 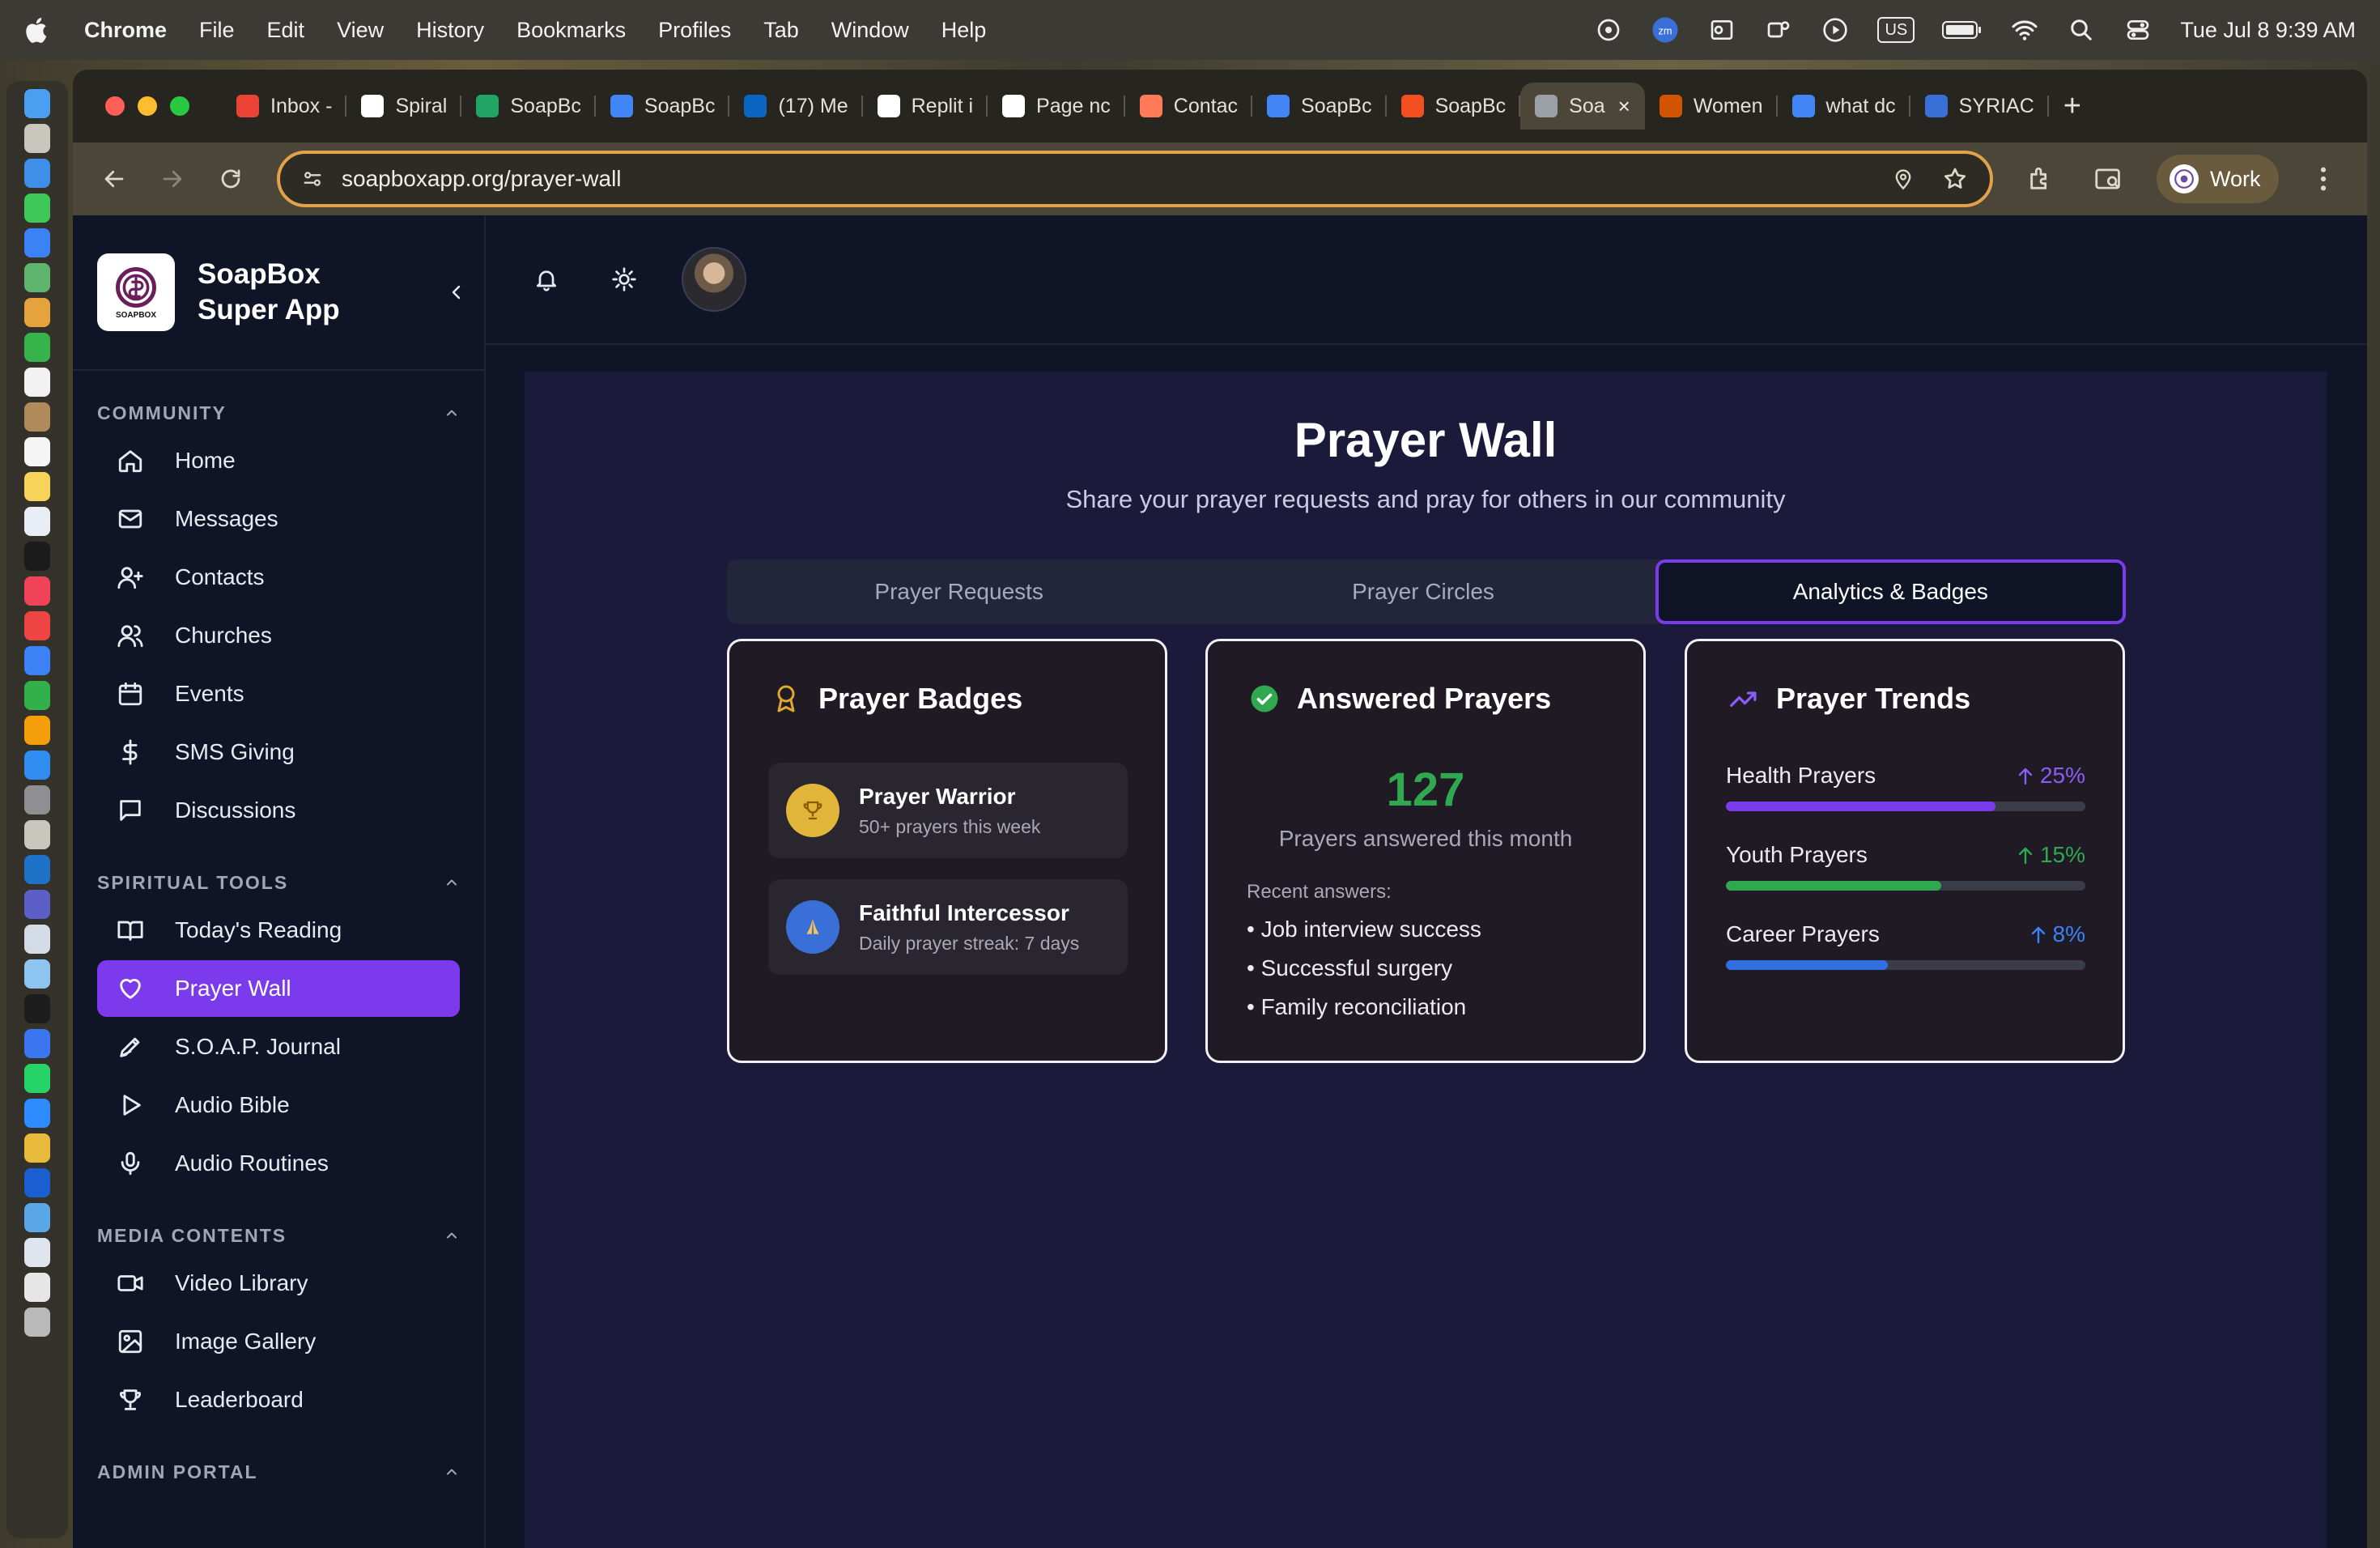 What do you see at coordinates (1896, 30) in the screenshot?
I see `keyboard-layout-indicator: US` at bounding box center [1896, 30].